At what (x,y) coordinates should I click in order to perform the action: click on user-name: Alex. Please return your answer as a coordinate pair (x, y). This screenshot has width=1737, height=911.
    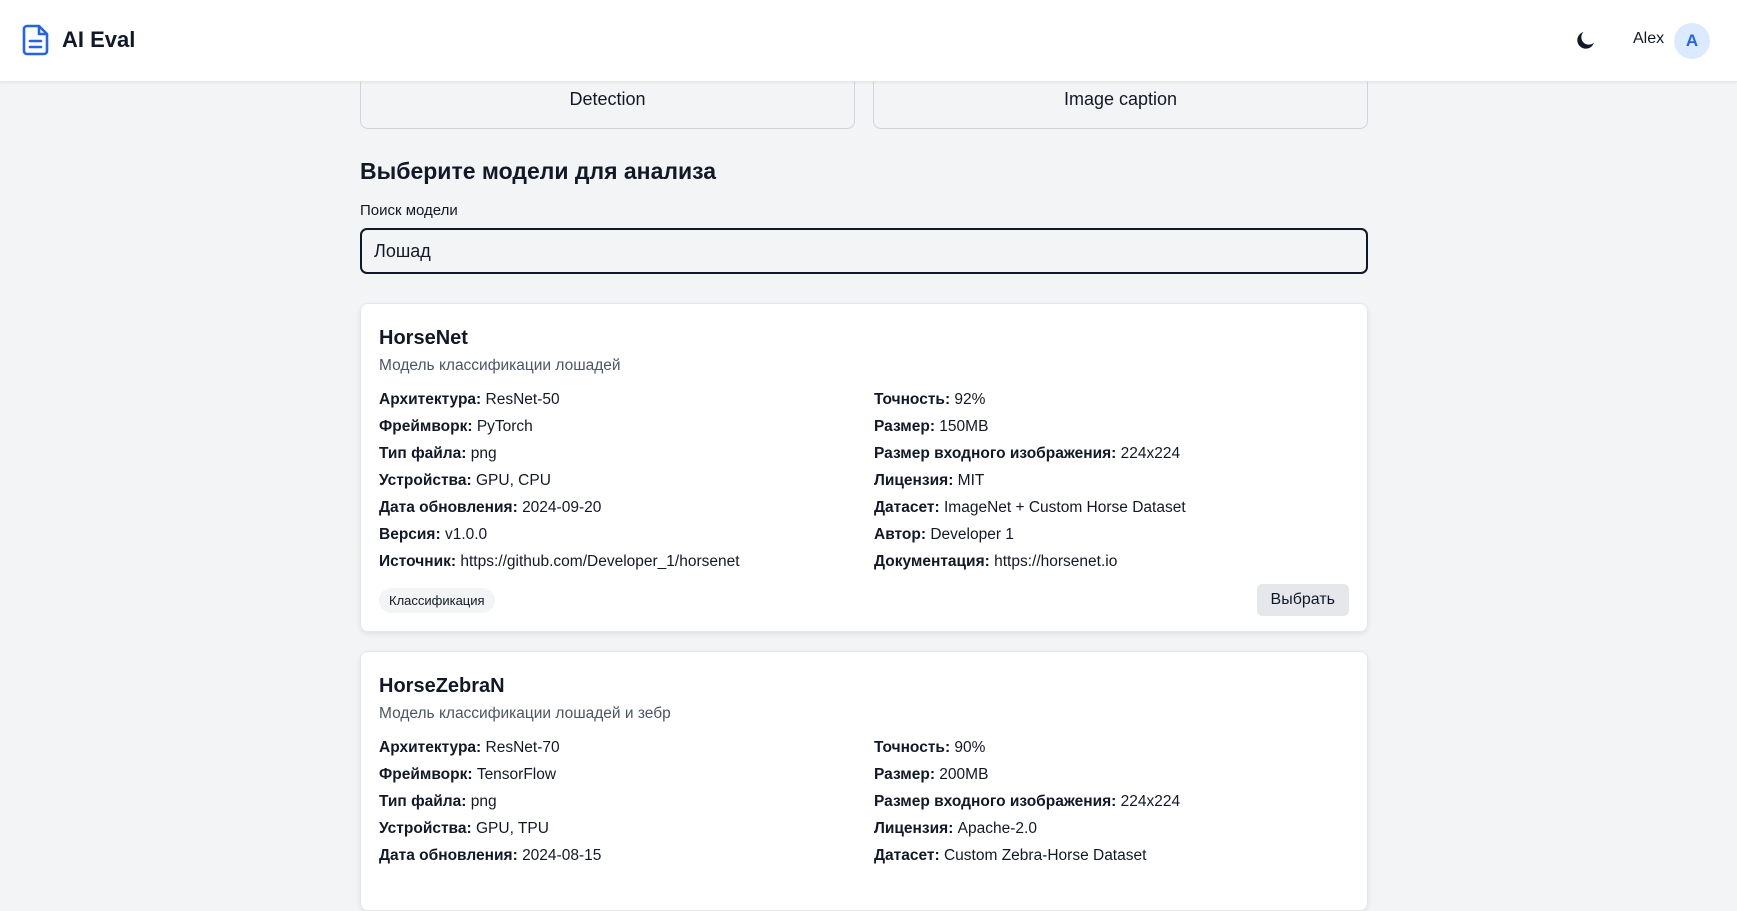
    Looking at the image, I should click on (1648, 39).